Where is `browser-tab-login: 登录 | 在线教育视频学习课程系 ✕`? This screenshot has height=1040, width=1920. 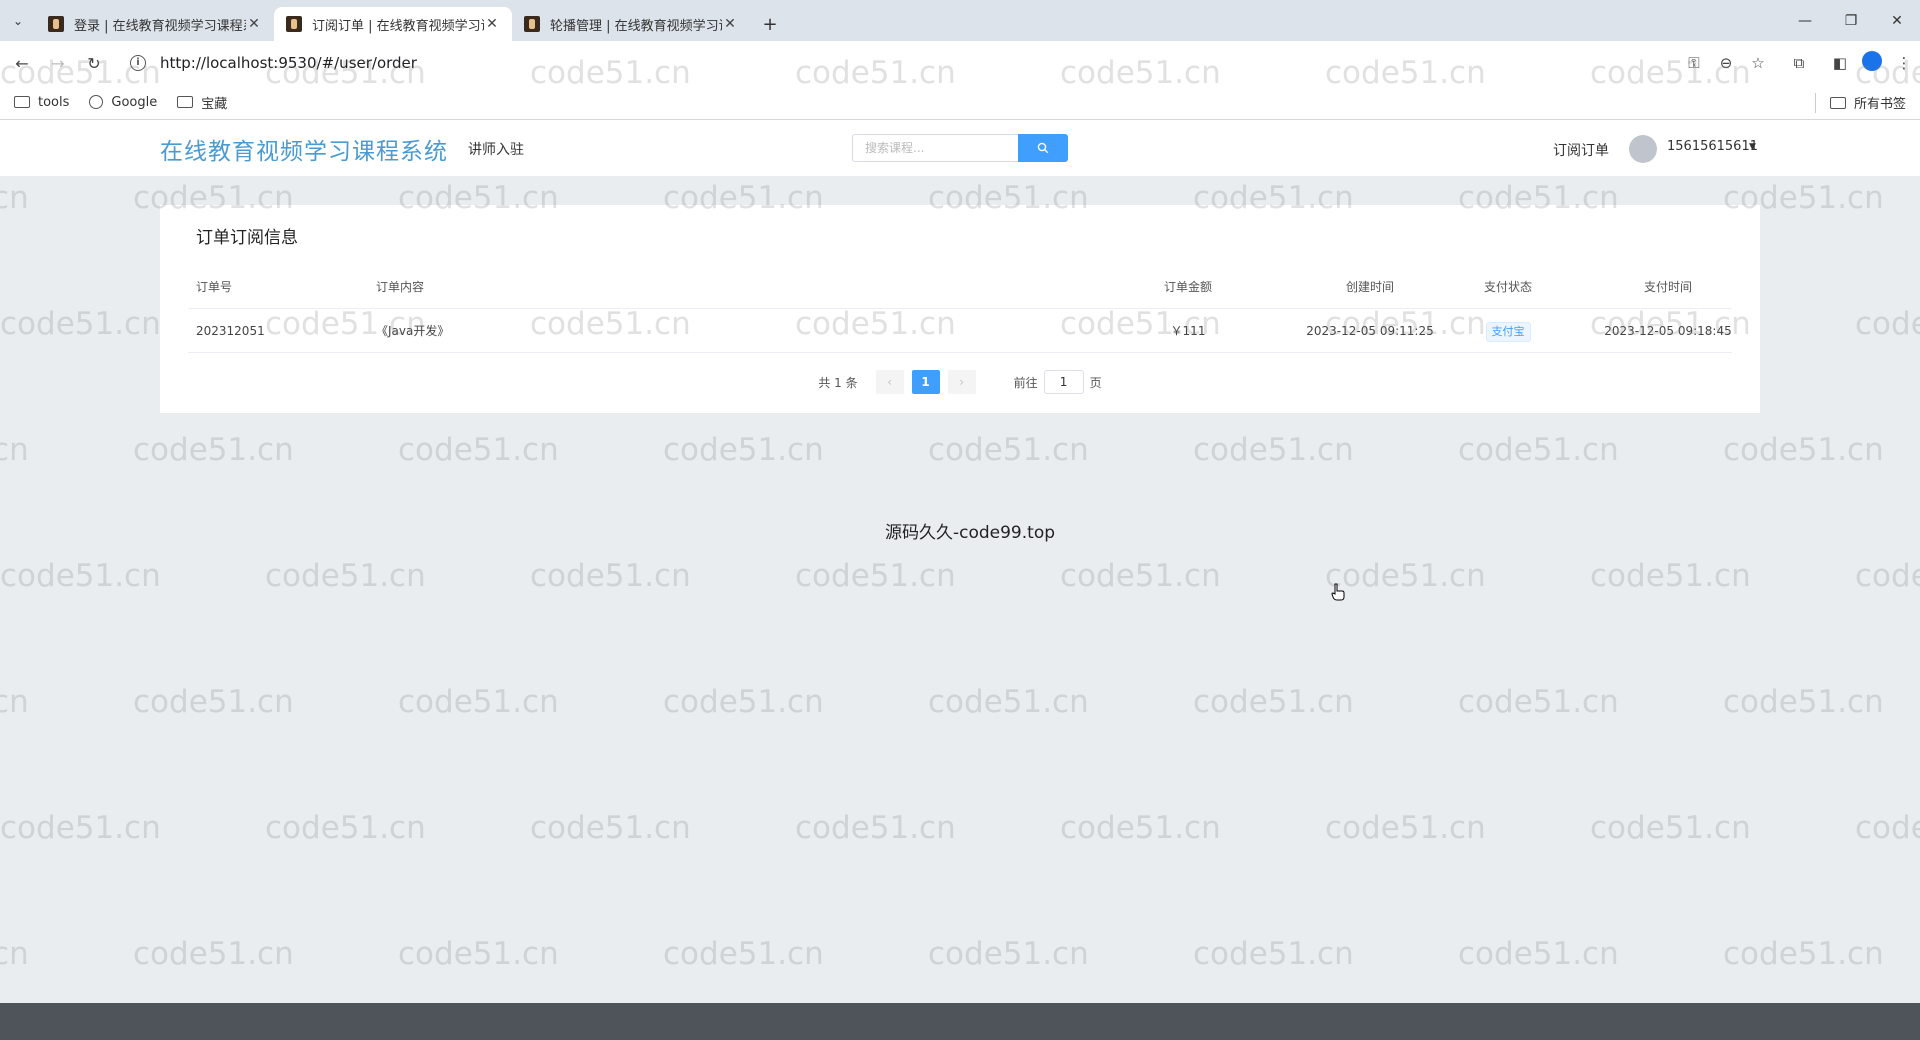
browser-tab-login: 登录 | 在线教育视频学习课程系 ✕ is located at coordinates (155, 24).